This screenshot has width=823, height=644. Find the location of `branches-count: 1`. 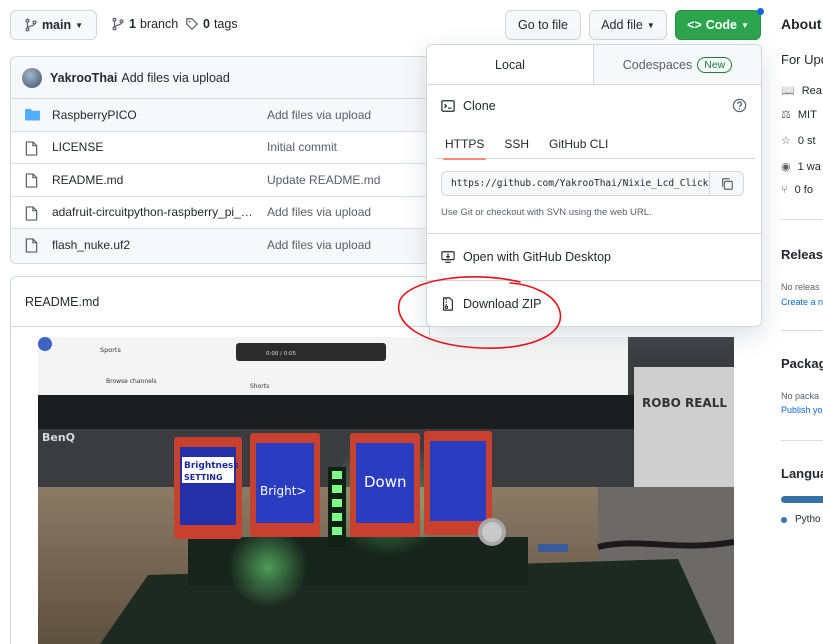

branches-count: 1 is located at coordinates (132, 24).